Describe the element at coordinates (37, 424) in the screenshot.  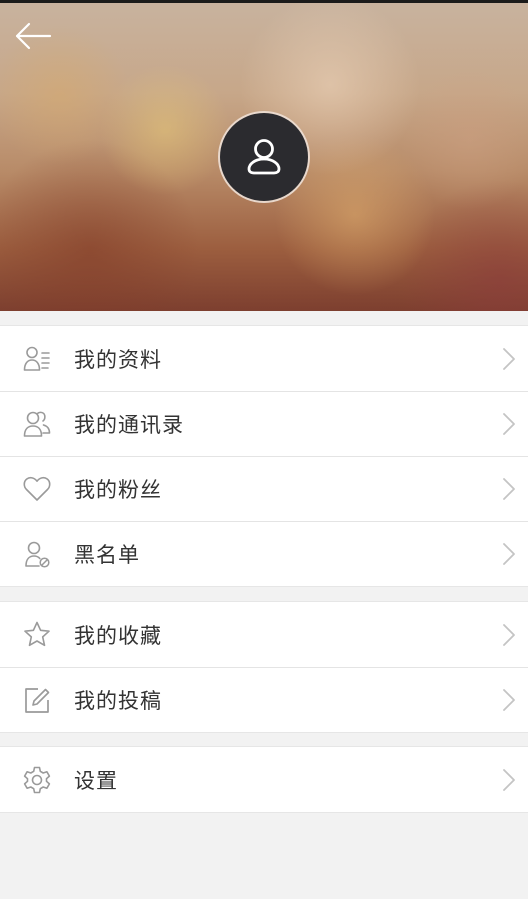
I see `contacts-icon` at that location.